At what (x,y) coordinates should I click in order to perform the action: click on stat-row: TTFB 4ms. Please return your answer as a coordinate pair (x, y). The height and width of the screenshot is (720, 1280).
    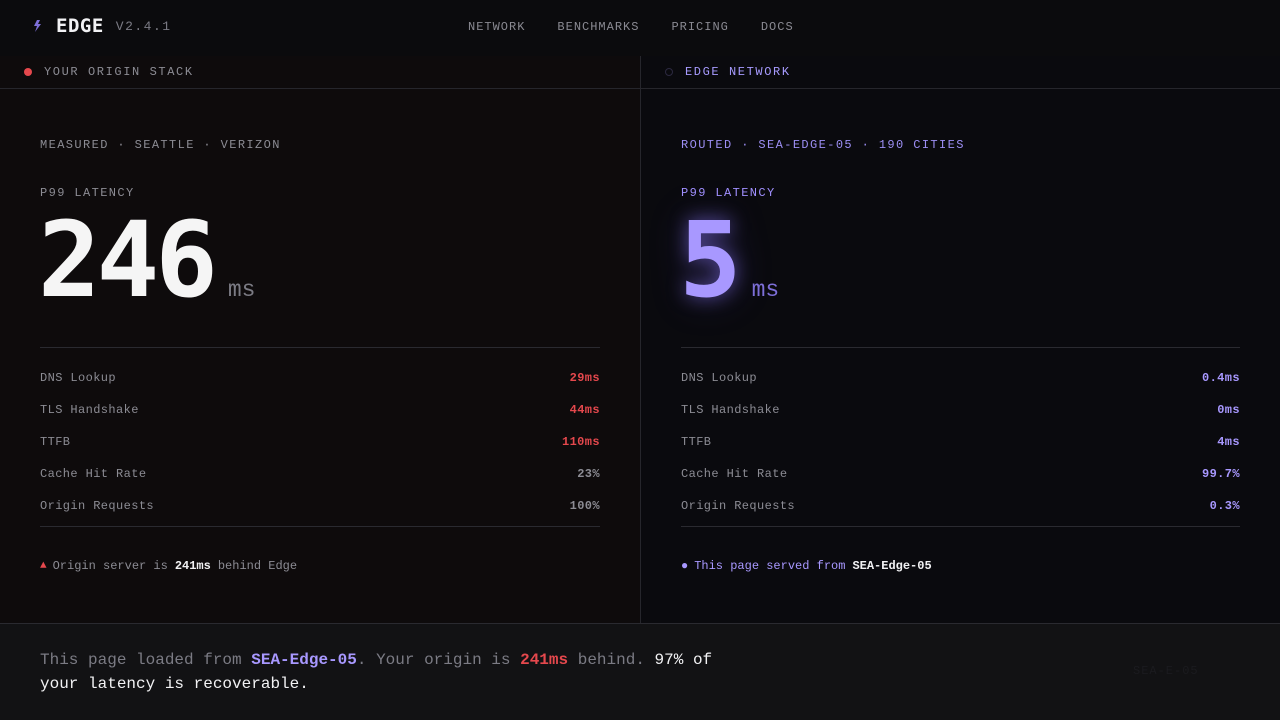
    Looking at the image, I should click on (960, 451).